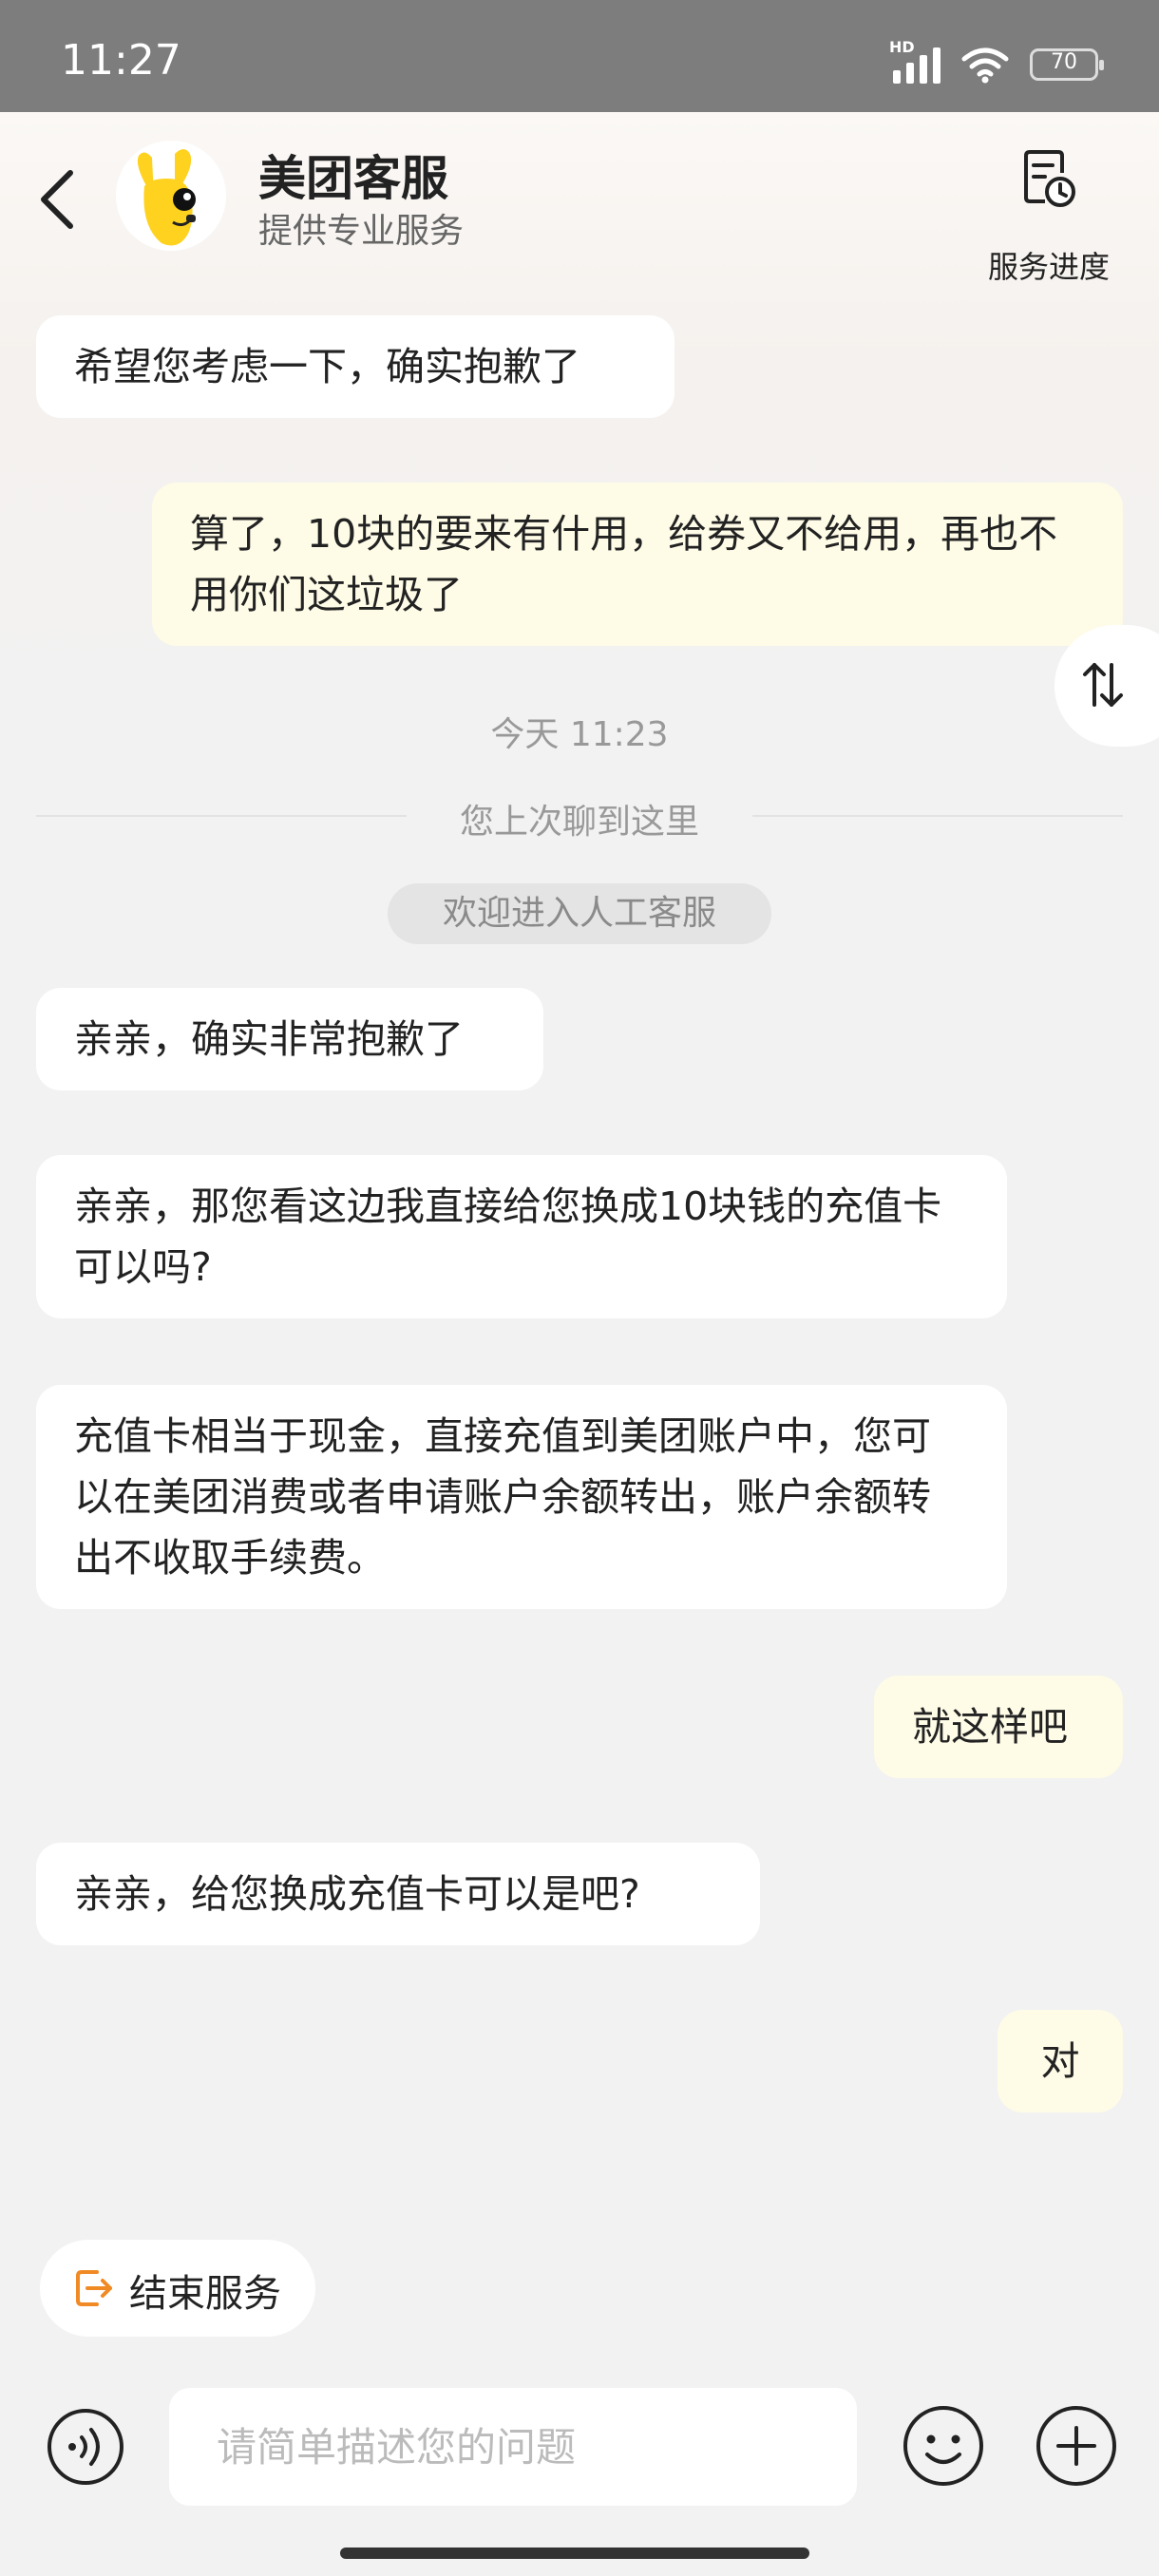 The image size is (1159, 2576). What do you see at coordinates (914, 61) in the screenshot?
I see `cellular-signal-icon: HD` at bounding box center [914, 61].